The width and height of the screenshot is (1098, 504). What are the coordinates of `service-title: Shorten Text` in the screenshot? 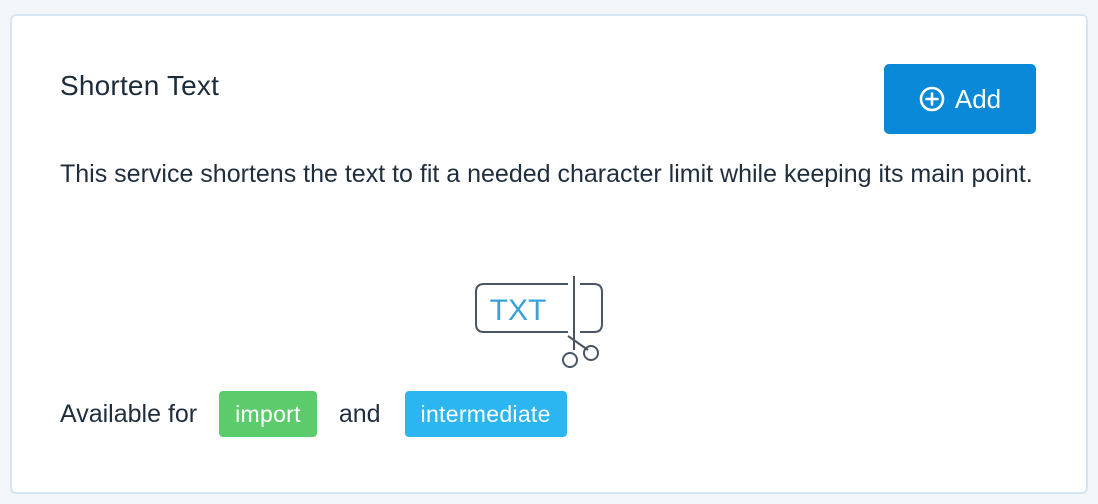 It's located at (140, 85).